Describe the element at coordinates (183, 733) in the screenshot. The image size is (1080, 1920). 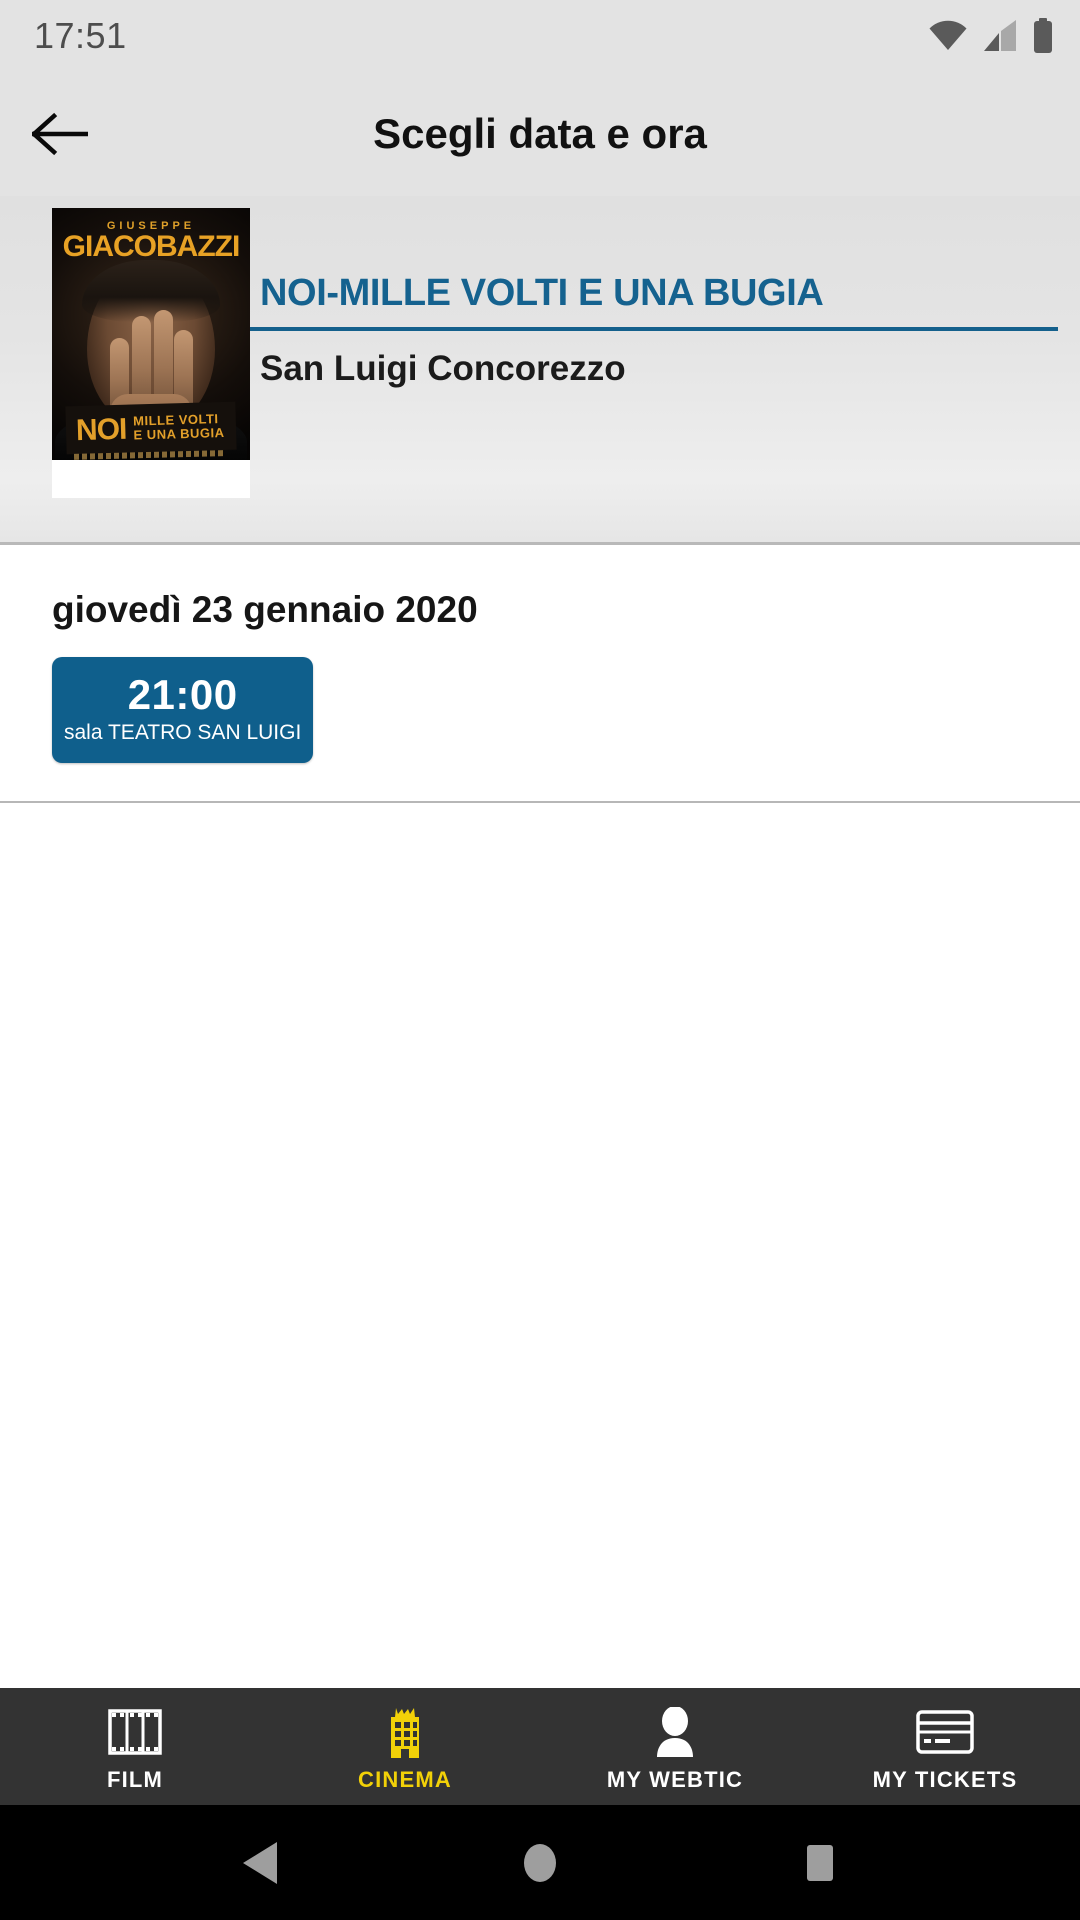
I see `showtime-hall: sala TEATRO SAN LUIGI` at that location.